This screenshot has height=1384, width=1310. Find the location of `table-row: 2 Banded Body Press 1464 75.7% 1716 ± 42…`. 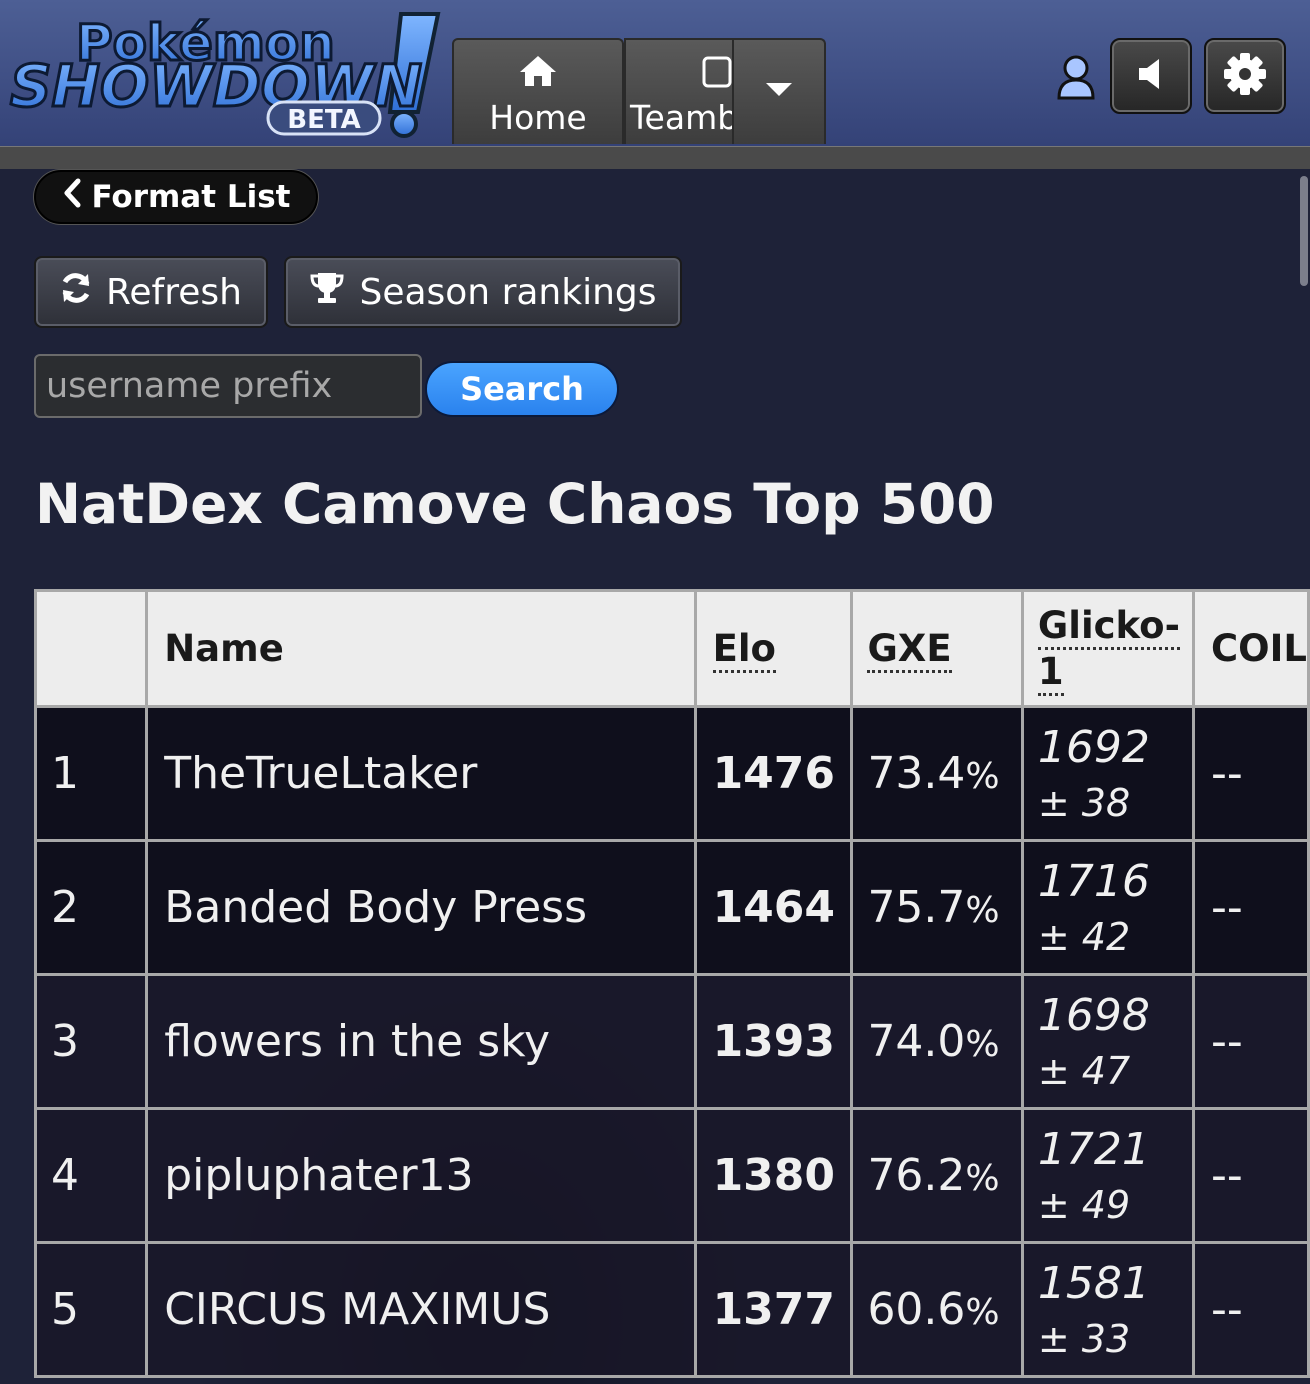

table-row: 2 Banded Body Press 1464 75.7% 1716 ± 42… is located at coordinates (671, 907).